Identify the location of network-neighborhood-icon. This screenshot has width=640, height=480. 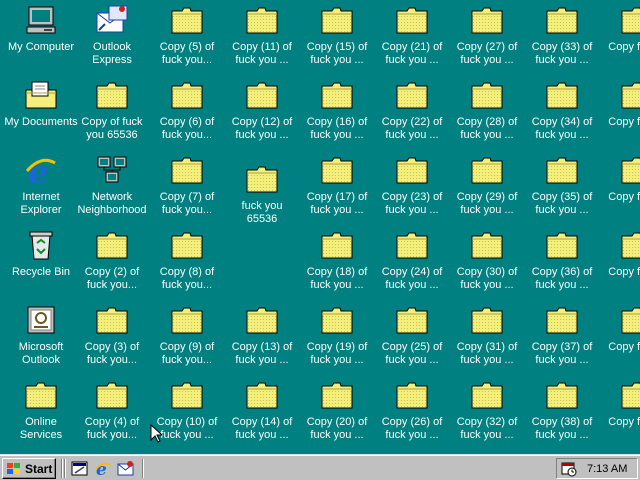
(112, 170).